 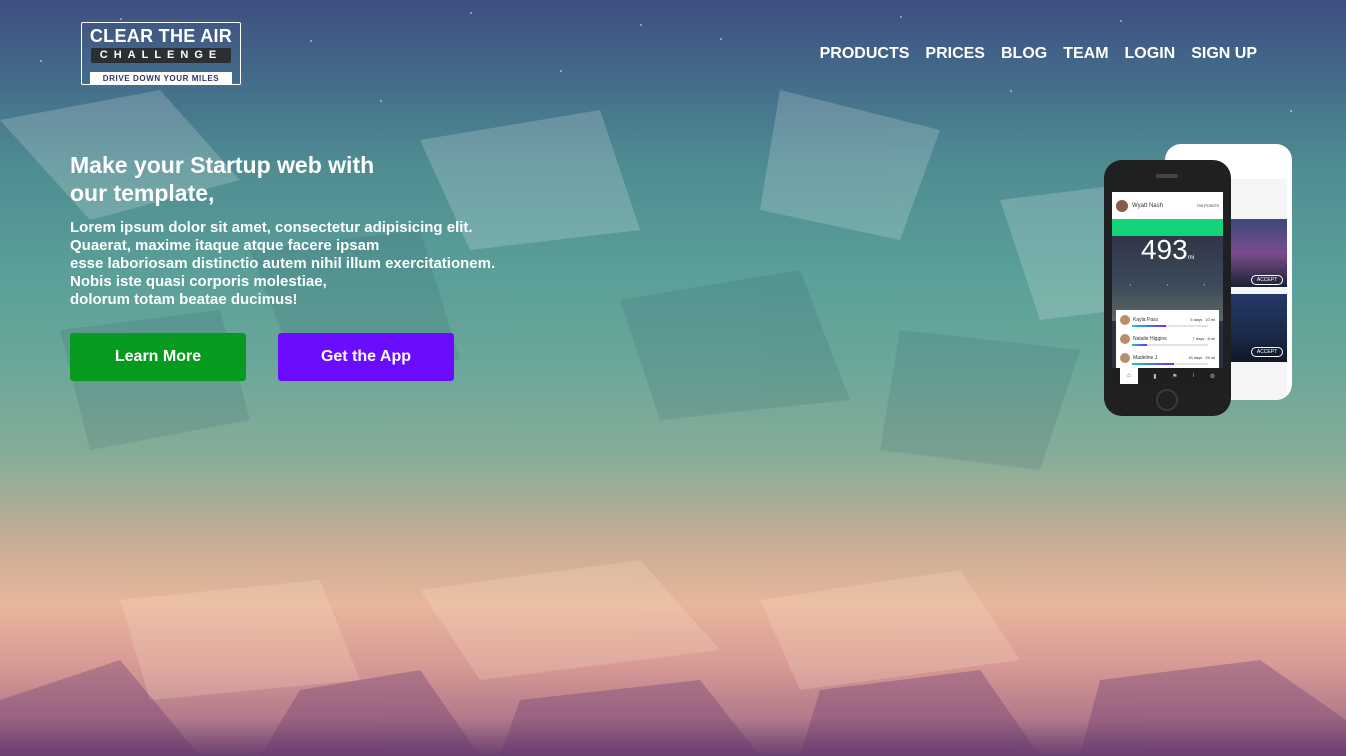 I want to click on leader-name: Natalie Higgins, so click(x=1150, y=338).